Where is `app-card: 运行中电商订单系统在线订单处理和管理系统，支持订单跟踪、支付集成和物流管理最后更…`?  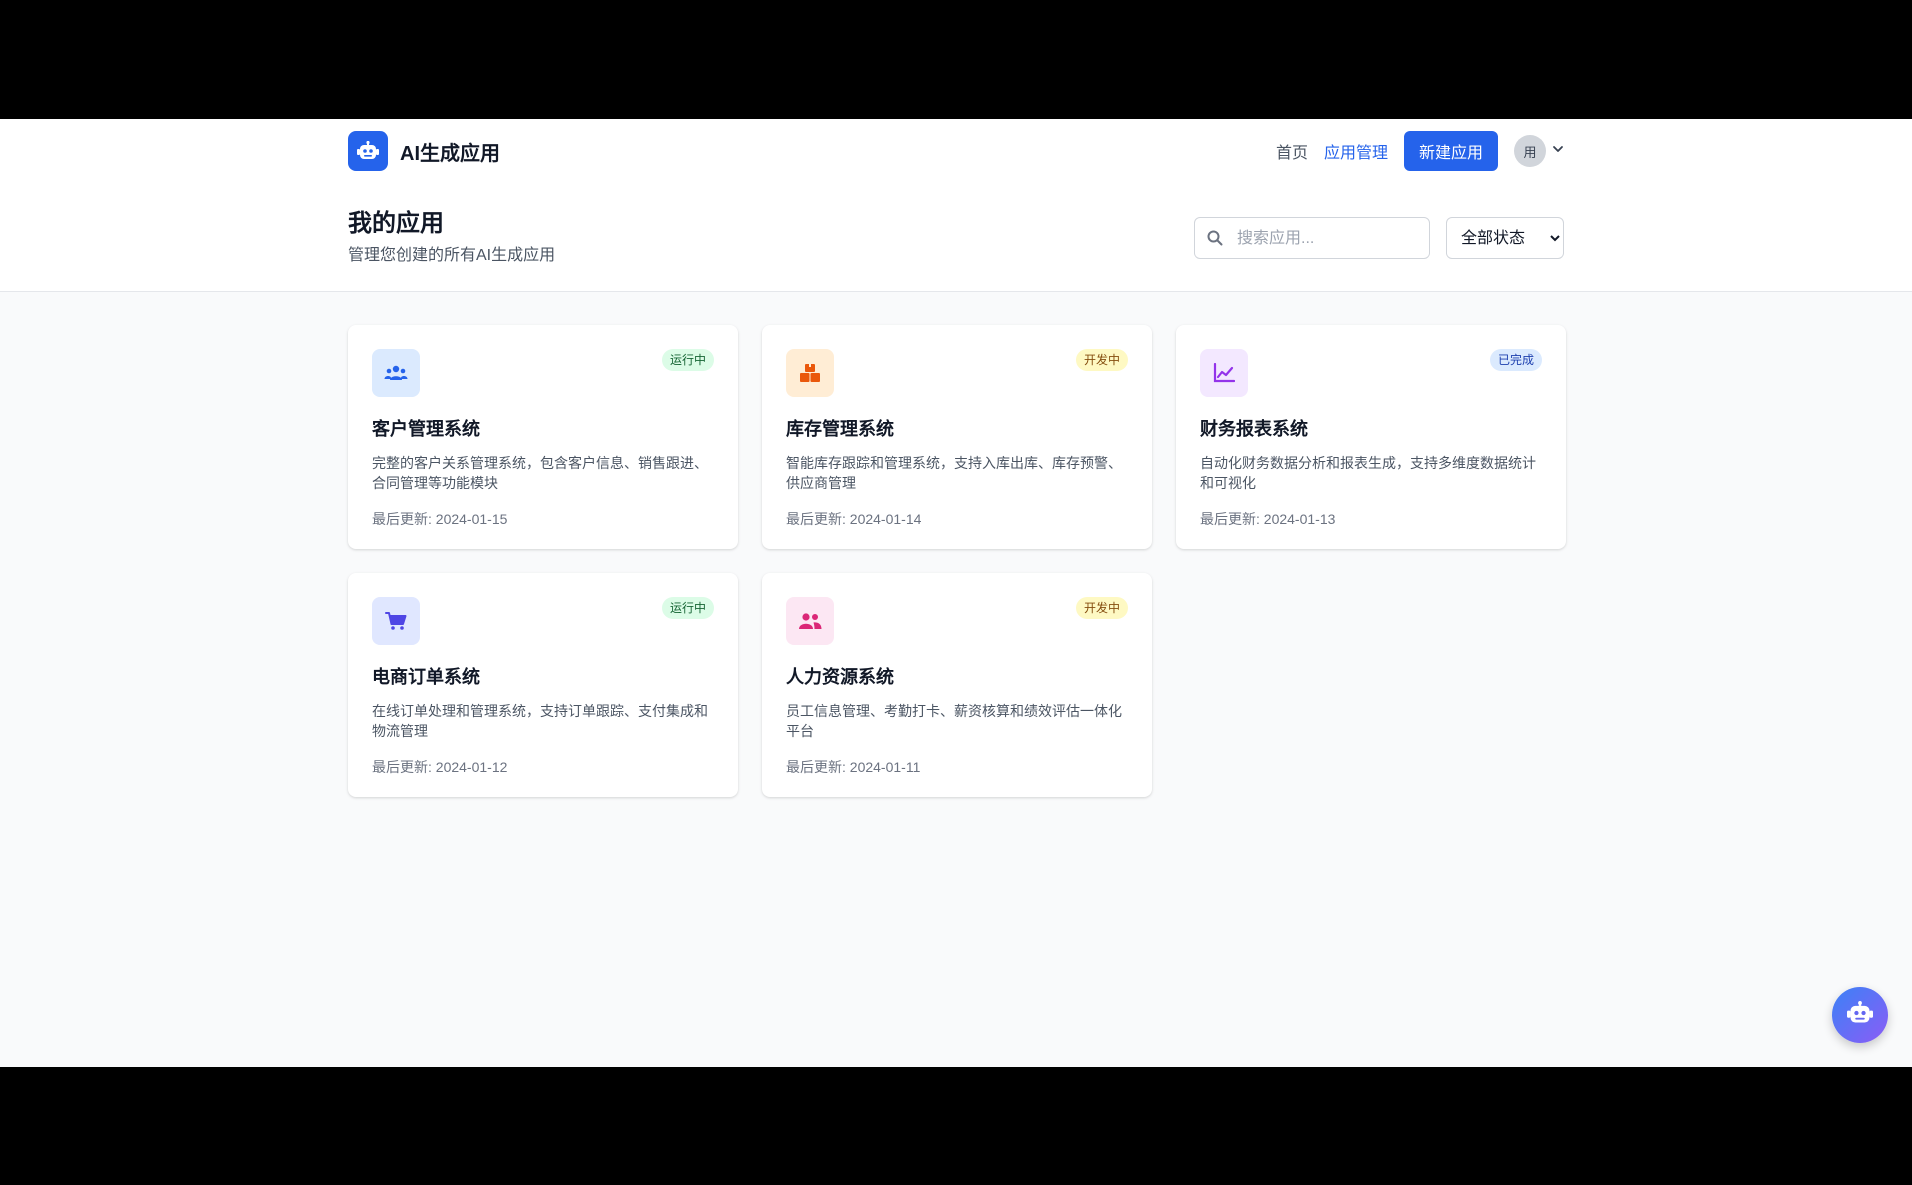
app-card: 运行中电商订单系统在线订单处理和管理系统，支持订单跟踪、支付集成和物流管理最后更… is located at coordinates (543, 685).